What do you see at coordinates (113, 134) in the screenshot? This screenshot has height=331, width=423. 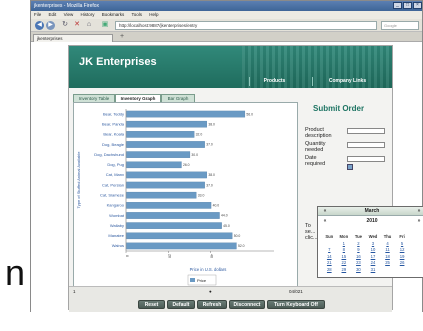 I see `category-label: Bear, Koala` at bounding box center [113, 134].